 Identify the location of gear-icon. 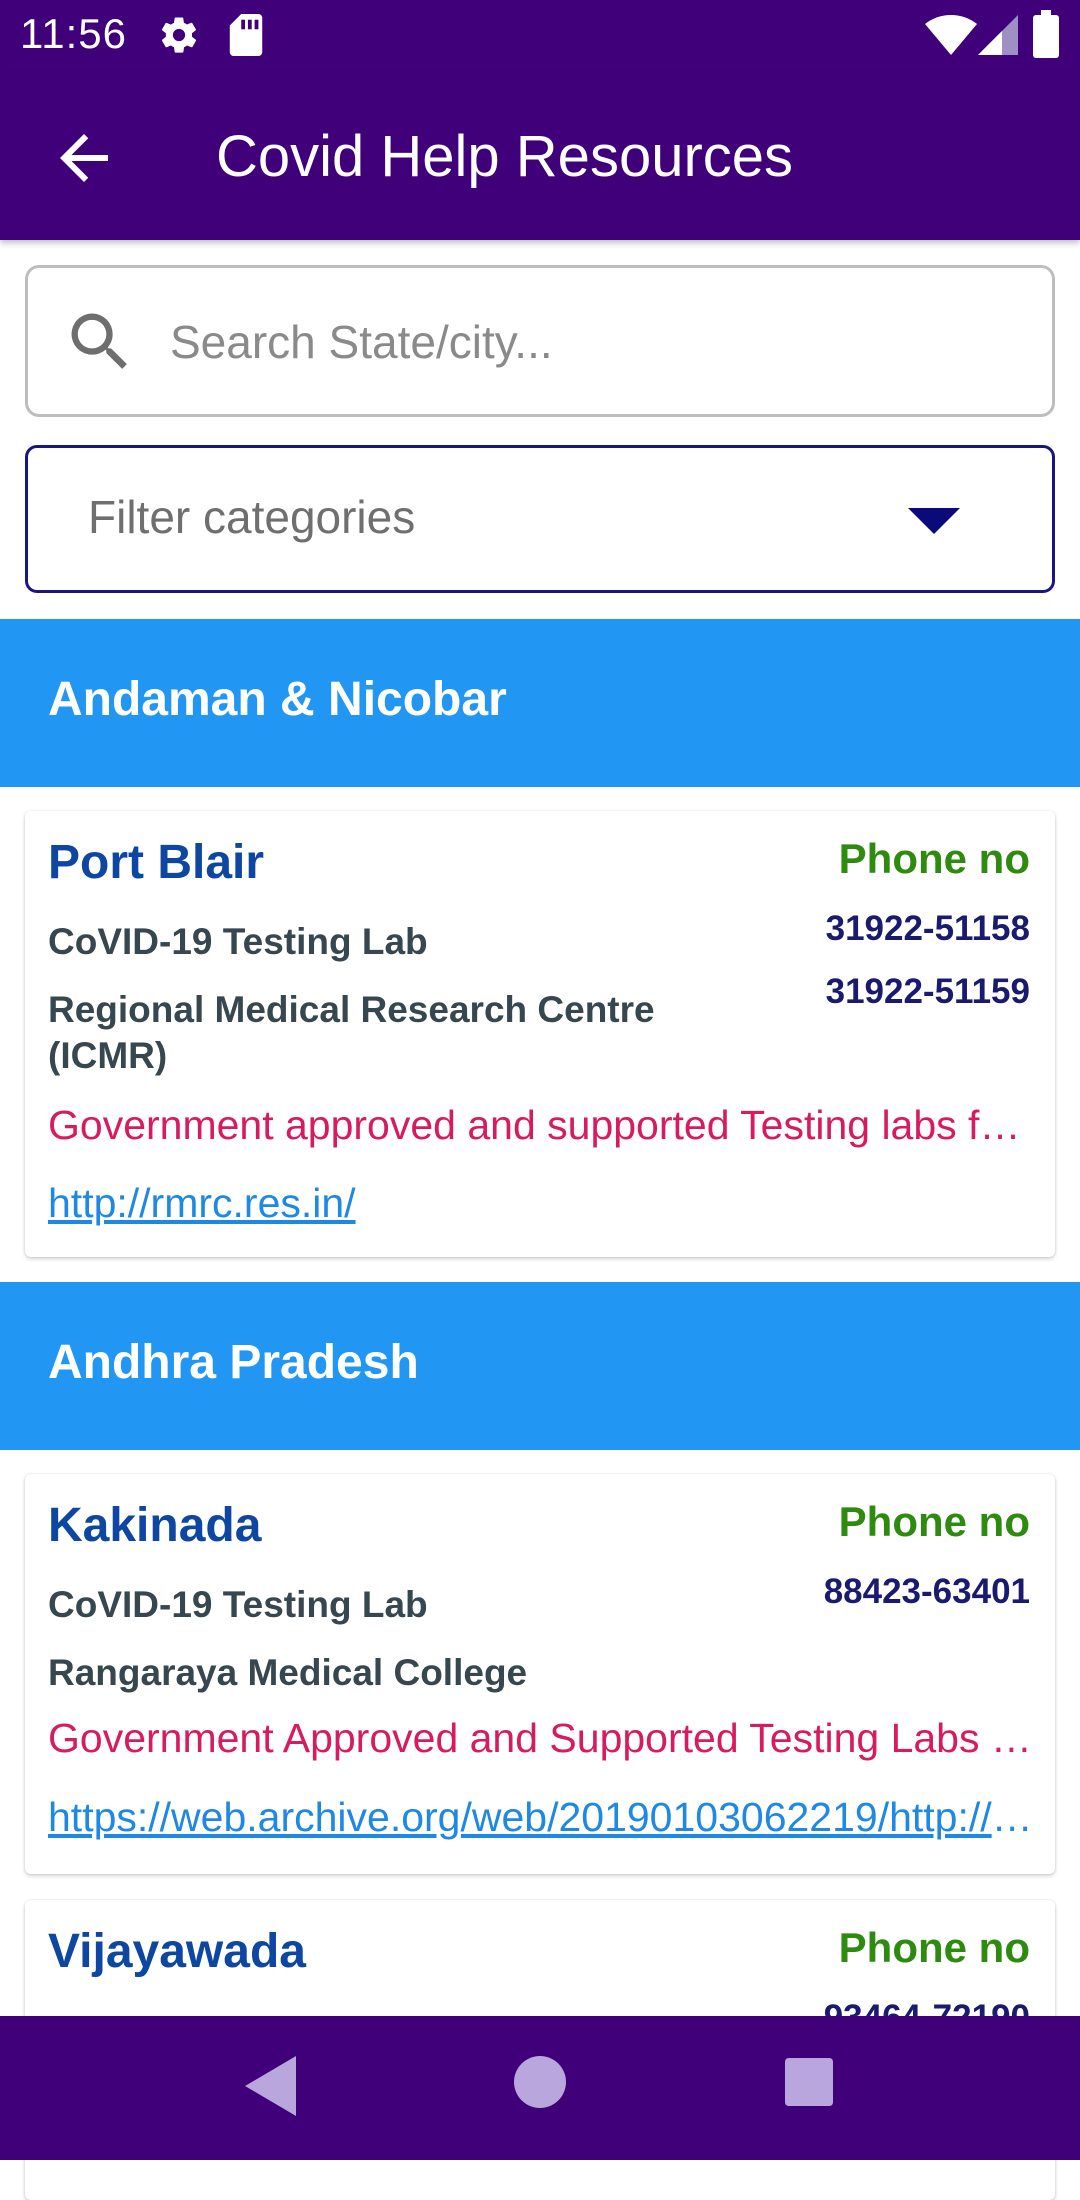
(179, 35).